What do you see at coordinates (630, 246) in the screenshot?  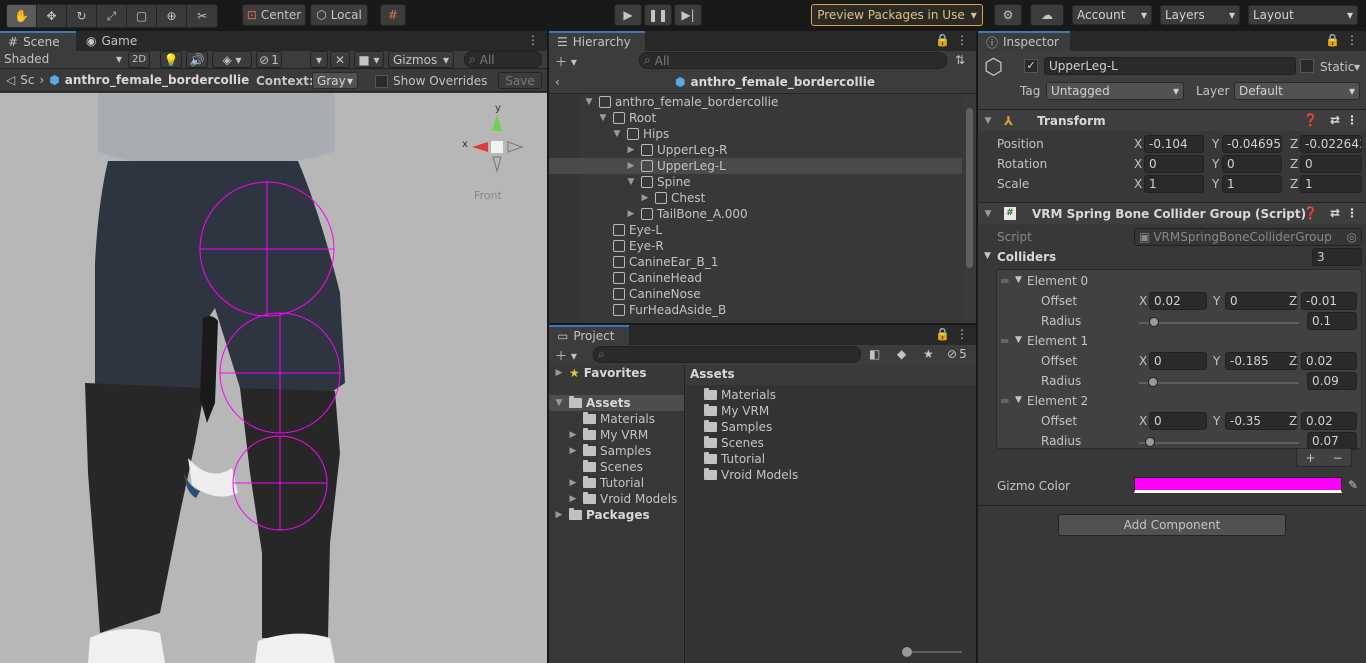 I see `list-item: Eye-R` at bounding box center [630, 246].